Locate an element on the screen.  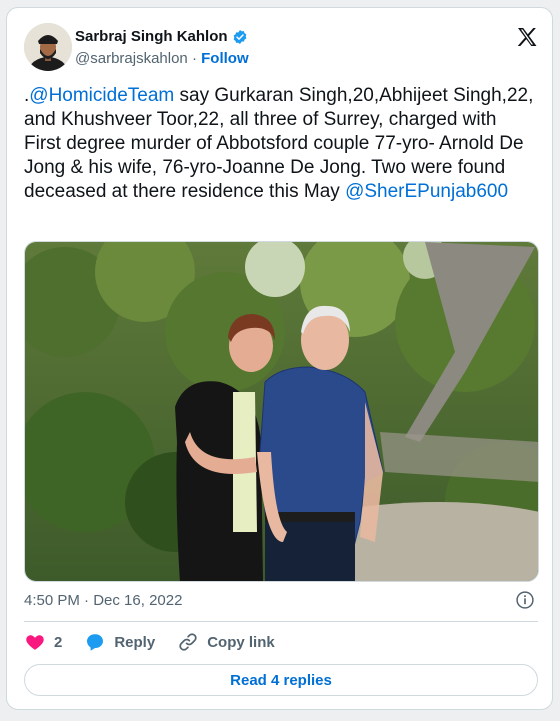
reply-label: Reply is located at coordinates (135, 642).